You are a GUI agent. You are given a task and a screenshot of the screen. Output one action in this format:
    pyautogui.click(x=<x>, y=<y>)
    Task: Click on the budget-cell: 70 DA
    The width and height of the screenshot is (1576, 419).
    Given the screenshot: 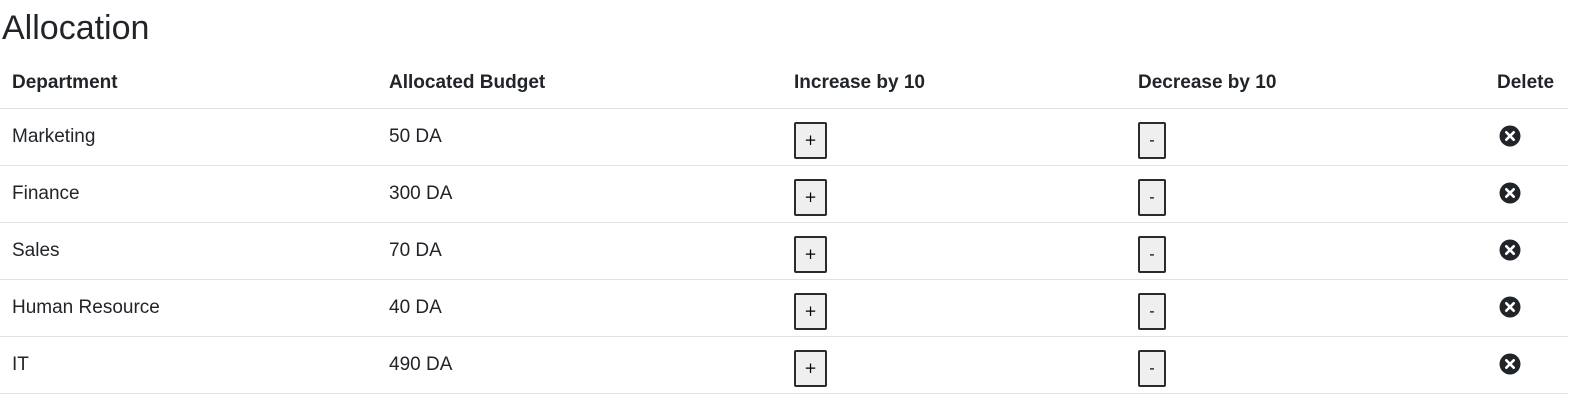 What is the action you would take?
    pyautogui.click(x=579, y=251)
    